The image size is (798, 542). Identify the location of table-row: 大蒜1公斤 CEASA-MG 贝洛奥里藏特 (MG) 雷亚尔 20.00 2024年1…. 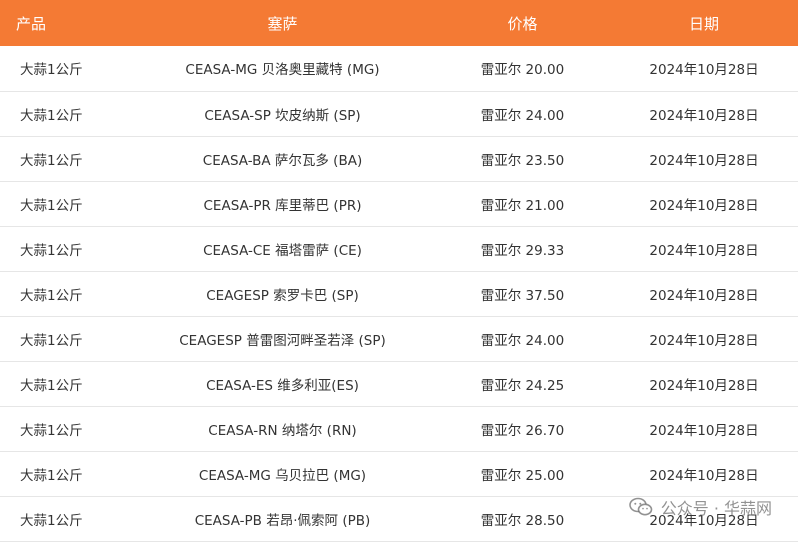
(399, 68).